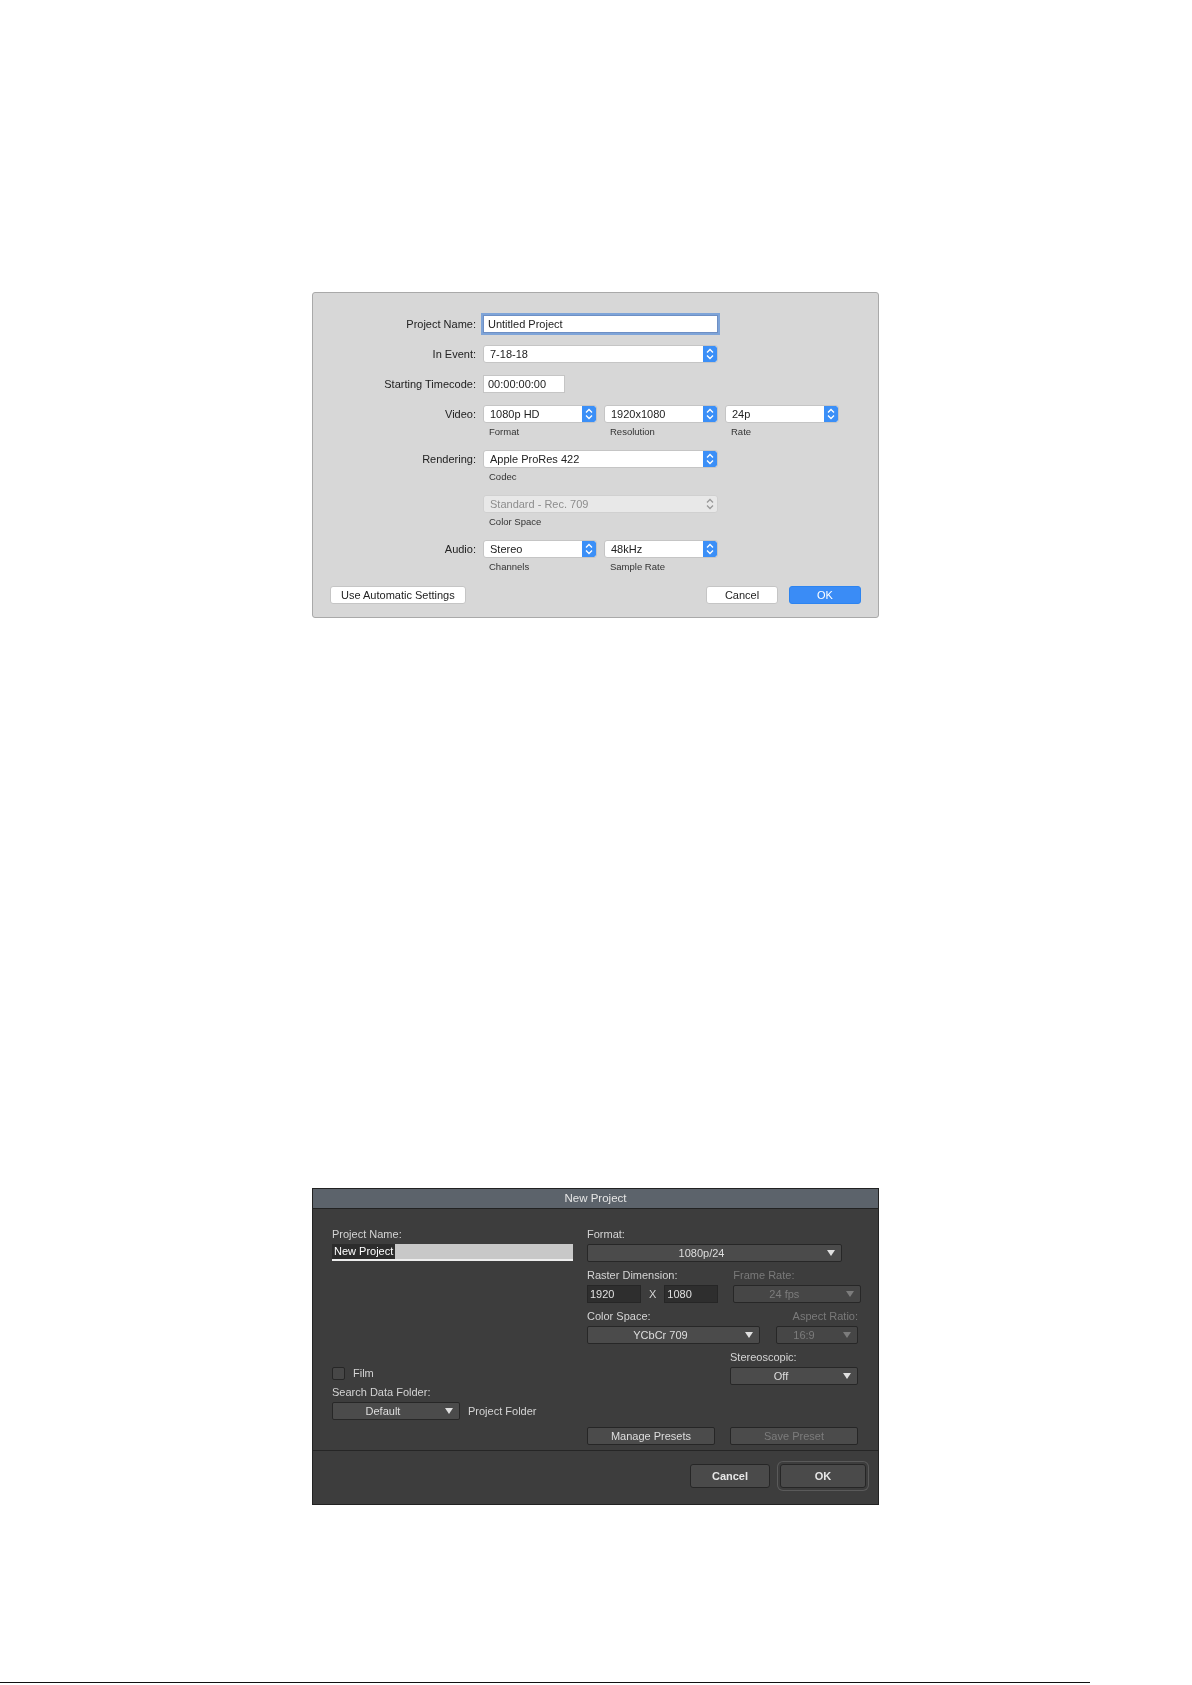  Describe the element at coordinates (633, 1275) in the screenshot. I see `field-label: Raster Dimension:` at that location.